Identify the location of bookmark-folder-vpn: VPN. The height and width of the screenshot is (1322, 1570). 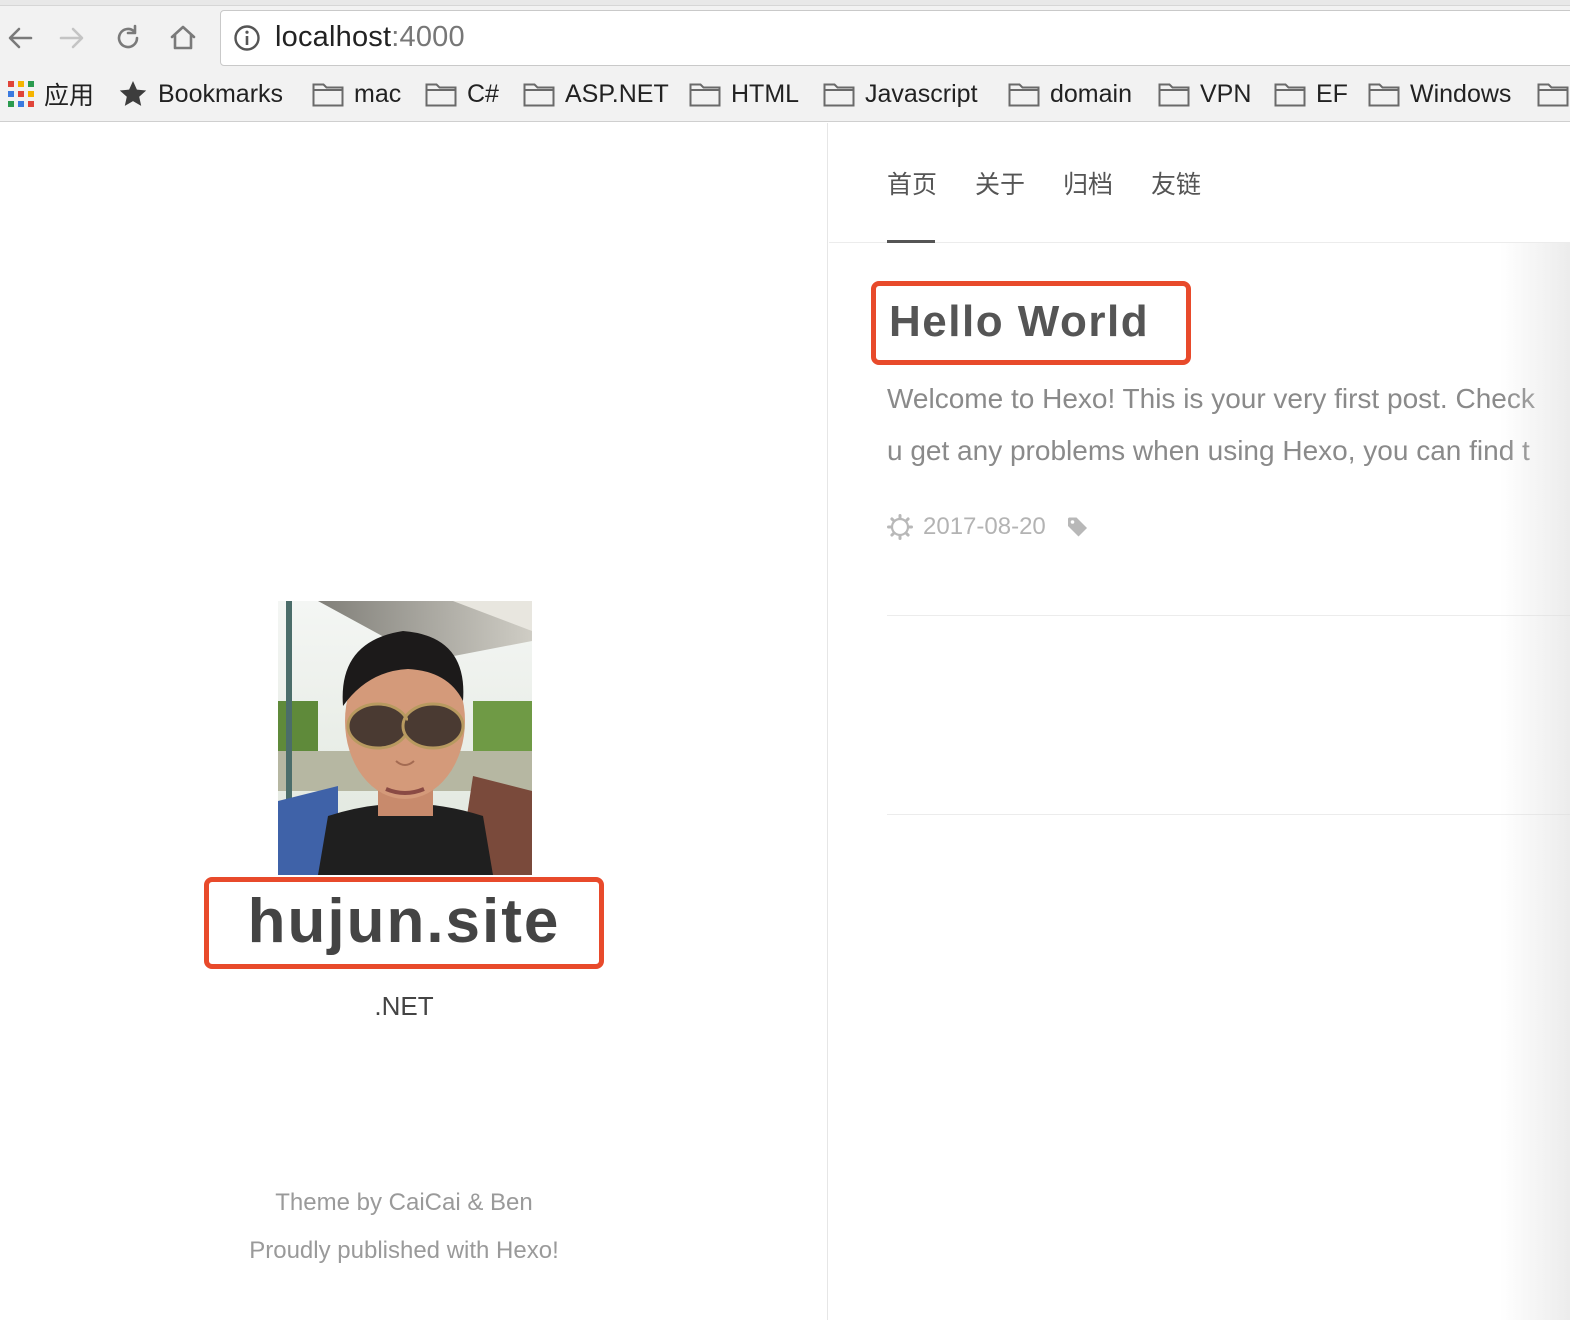
(1204, 94).